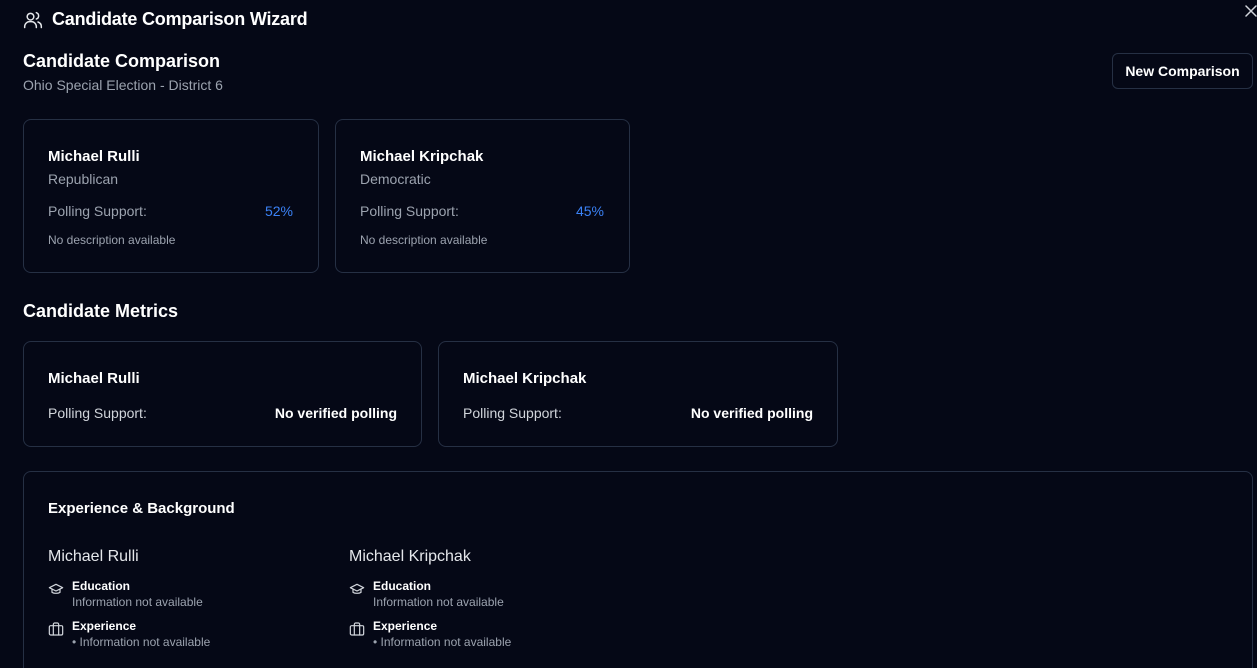 The width and height of the screenshot is (1257, 668). Describe the element at coordinates (33, 20) in the screenshot. I see `users-icon` at that location.